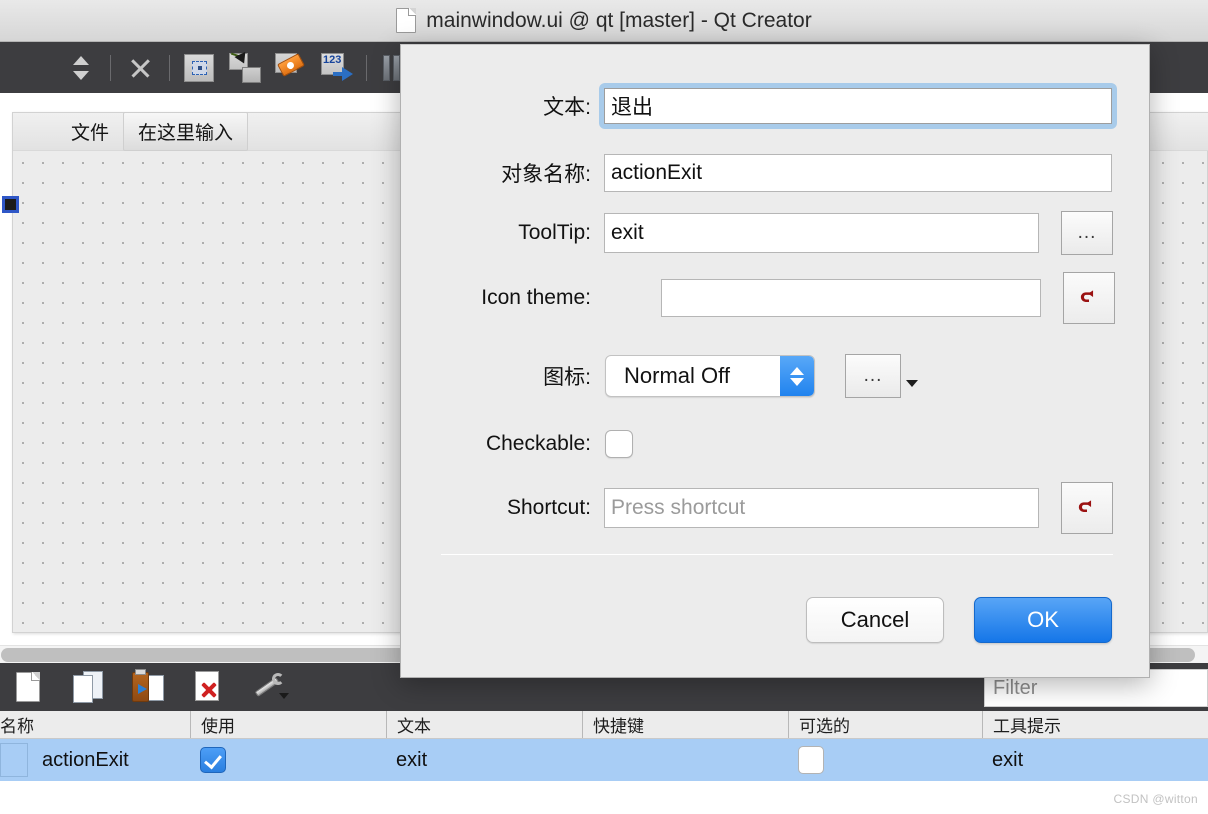  What do you see at coordinates (406, 20) in the screenshot?
I see `document-icon` at bounding box center [406, 20].